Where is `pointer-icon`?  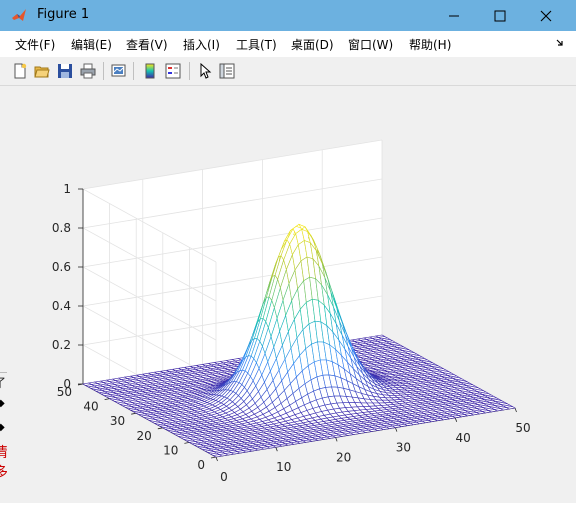 pointer-icon is located at coordinates (206, 71).